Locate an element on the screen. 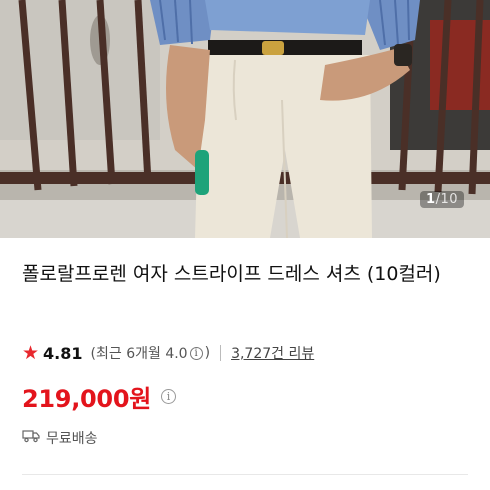 The width and height of the screenshot is (490, 490). star-icon: ★ is located at coordinates (31, 352).